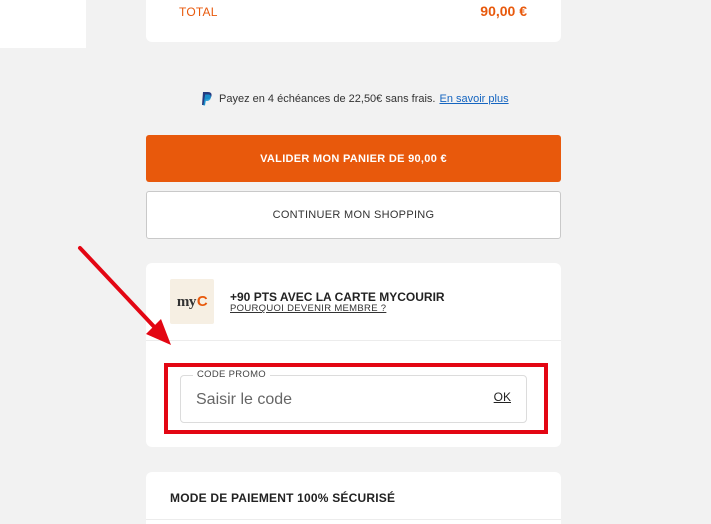 This screenshot has height=524, width=711. Describe the element at coordinates (337, 297) in the screenshot. I see `points-title: +90 PTS AVEC LA CARTE MYCOURIR` at that location.